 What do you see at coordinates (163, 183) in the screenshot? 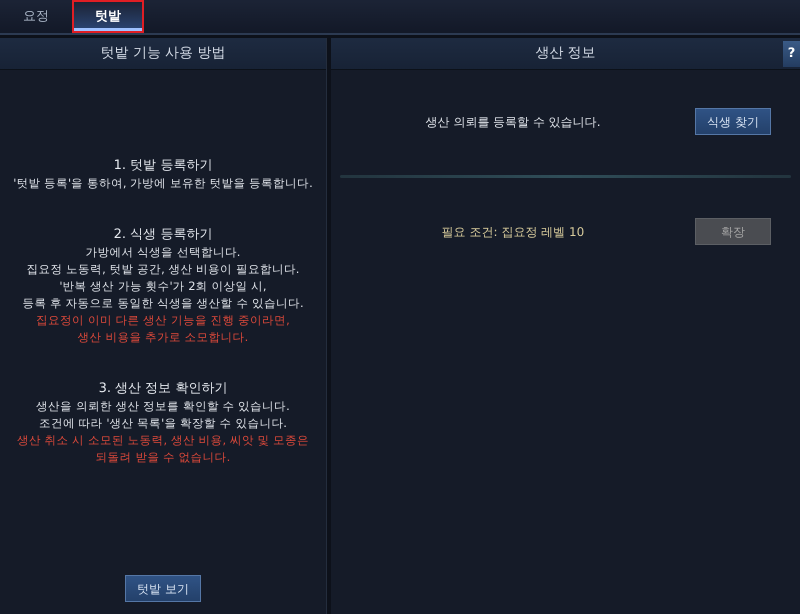
I see `description-text: '텃밭 등록'을 통하여, 가방에 보유한 텃밭을 등록합니다.` at bounding box center [163, 183].